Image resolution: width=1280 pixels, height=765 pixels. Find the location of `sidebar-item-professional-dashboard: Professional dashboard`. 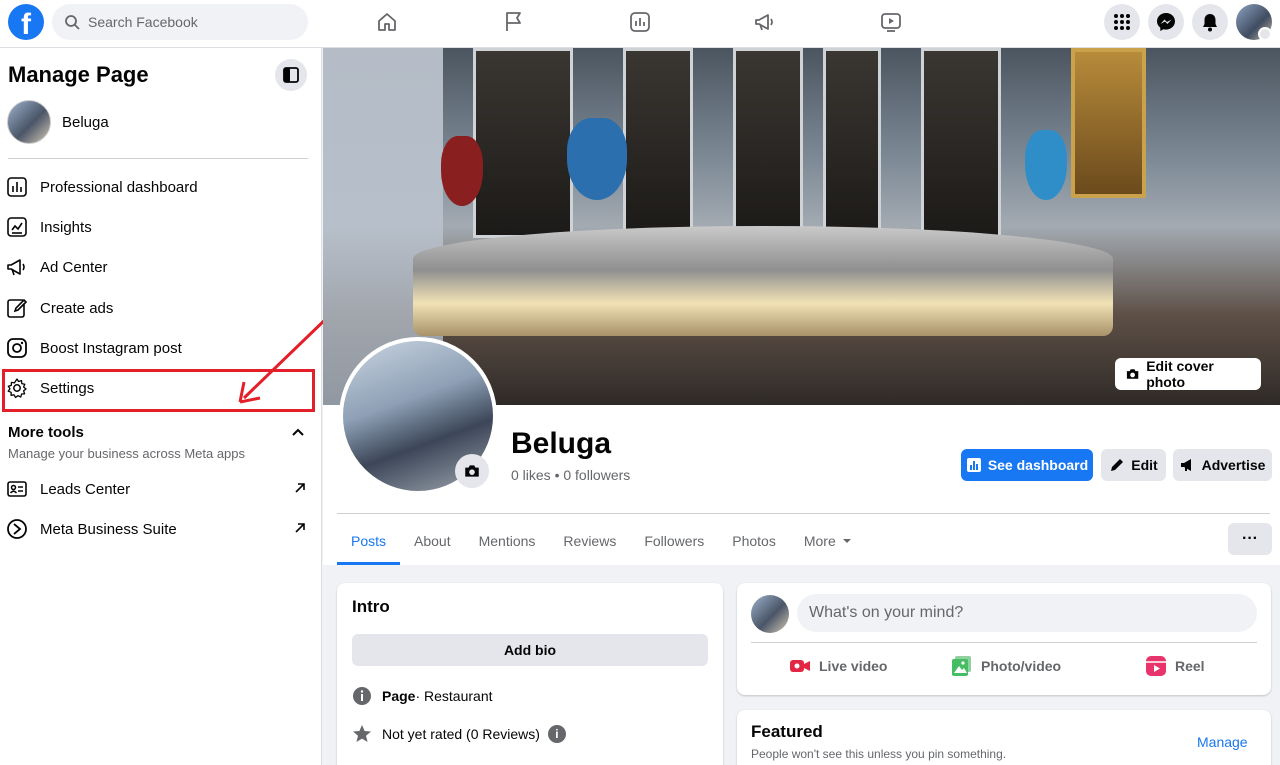

sidebar-item-professional-dashboard: Professional dashboard is located at coordinates (158, 187).